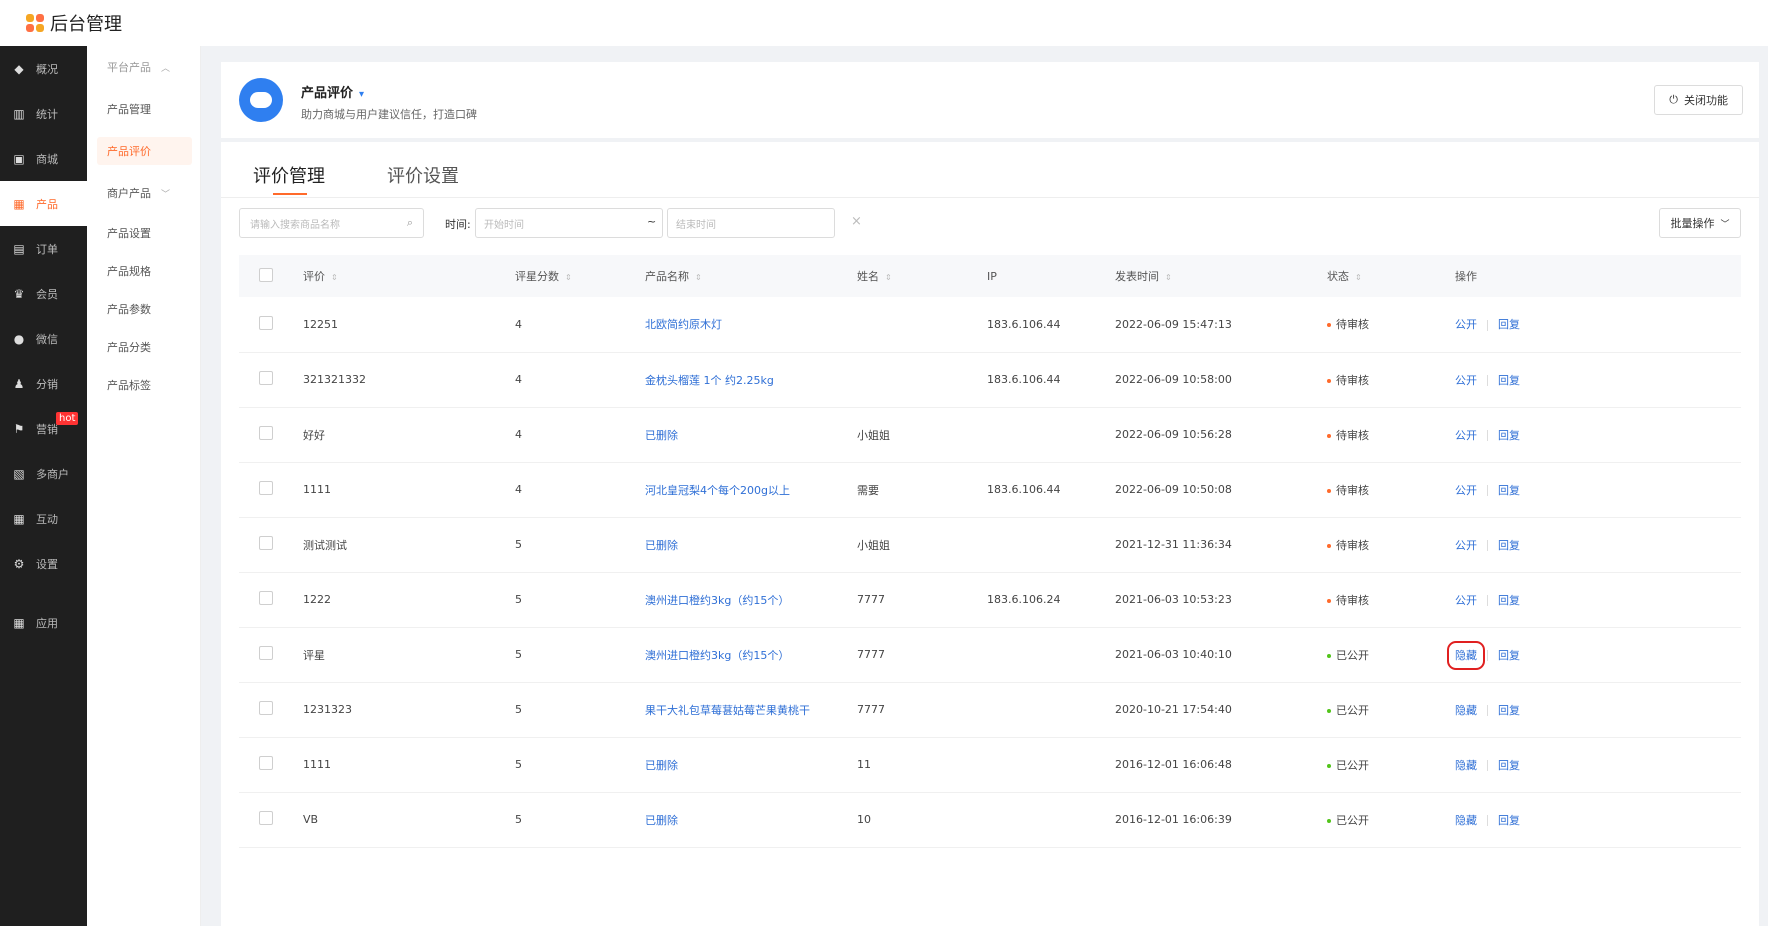 Image resolution: width=1768 pixels, height=926 pixels. Describe the element at coordinates (43, 383) in the screenshot. I see `sidebar-item-7: ♟ 分销` at that location.